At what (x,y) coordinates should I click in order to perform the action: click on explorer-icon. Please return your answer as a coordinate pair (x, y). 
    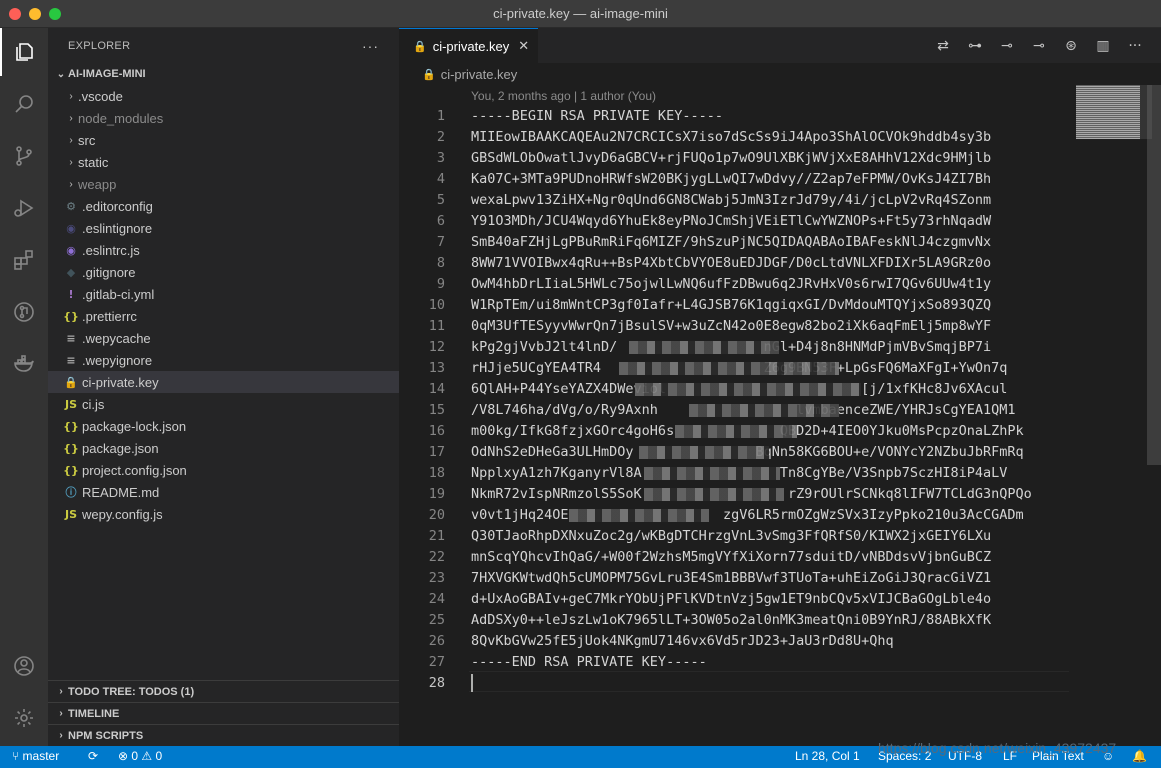
    Looking at the image, I should click on (24, 52).